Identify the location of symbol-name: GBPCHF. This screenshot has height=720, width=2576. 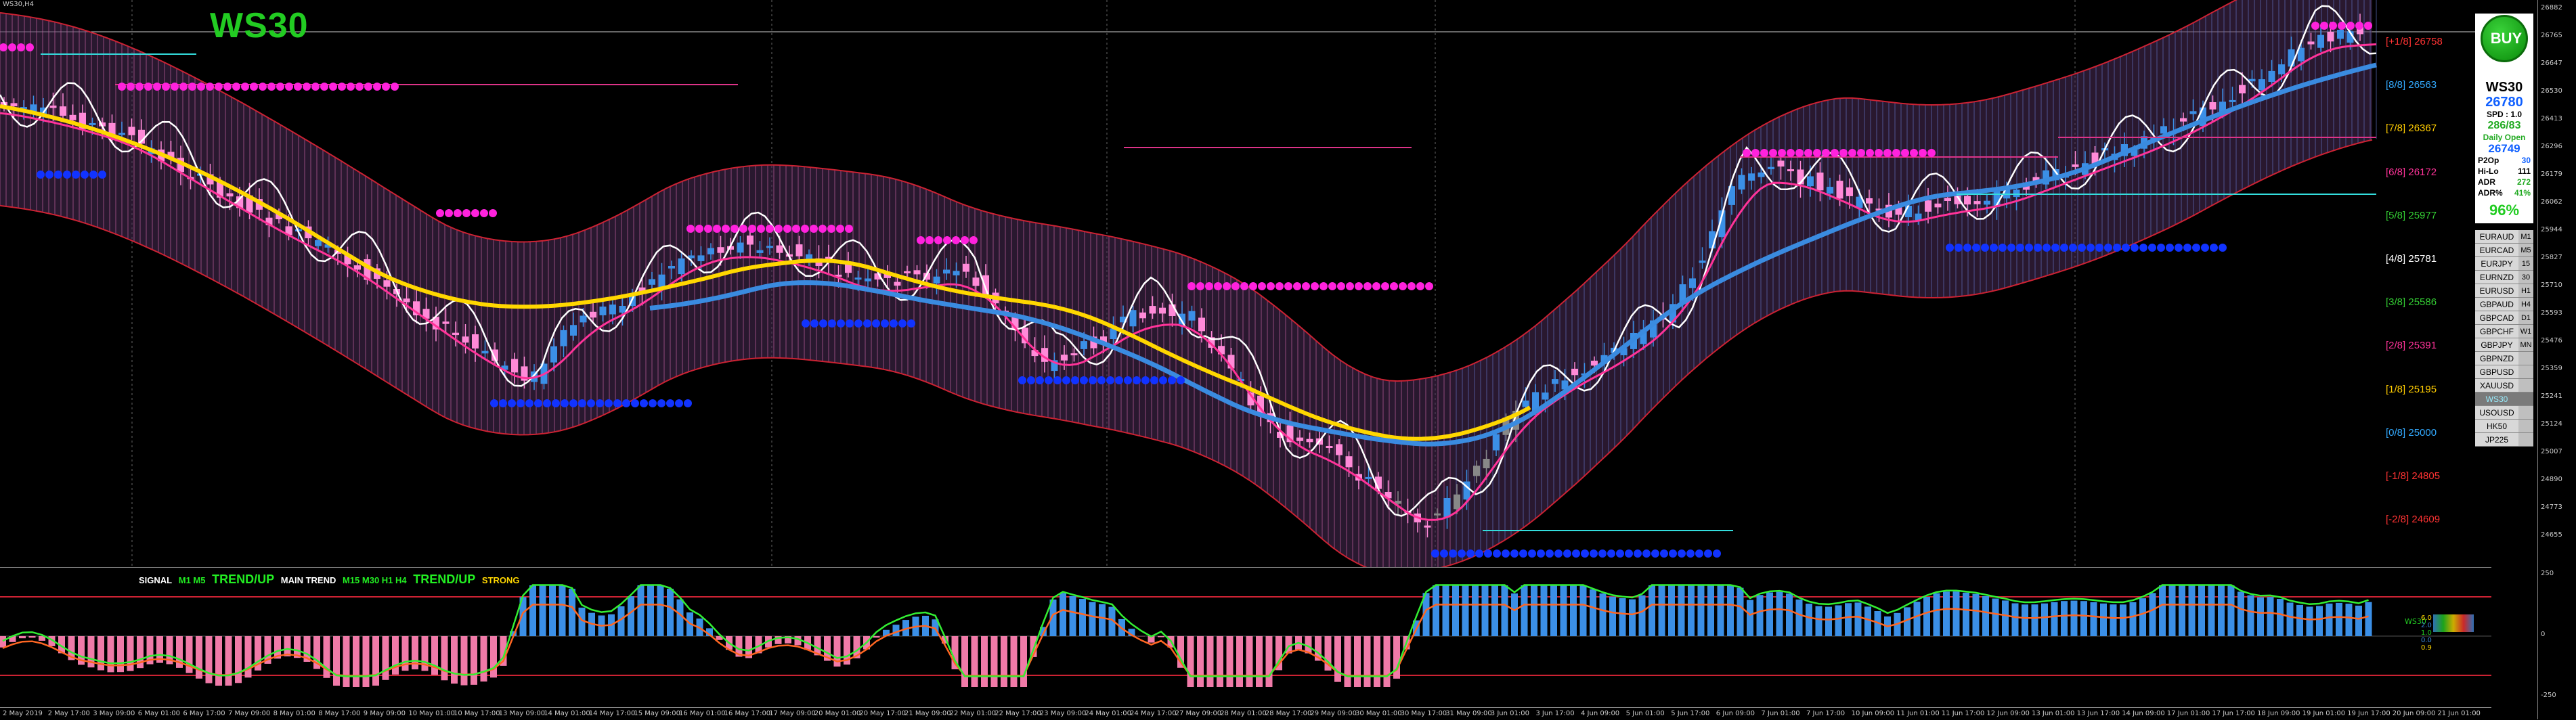
(2496, 331).